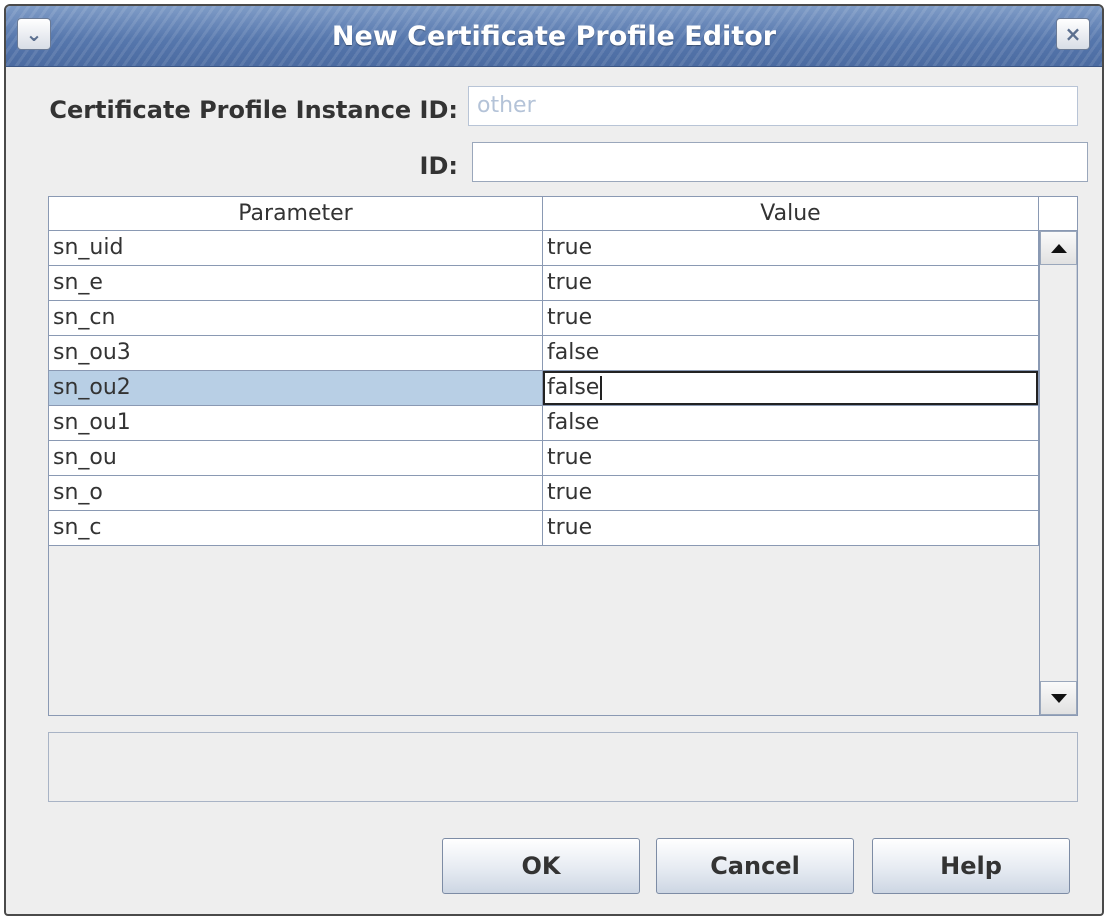 Image resolution: width=1114 pixels, height=922 pixels. I want to click on table-row: sn_o true, so click(544, 493).